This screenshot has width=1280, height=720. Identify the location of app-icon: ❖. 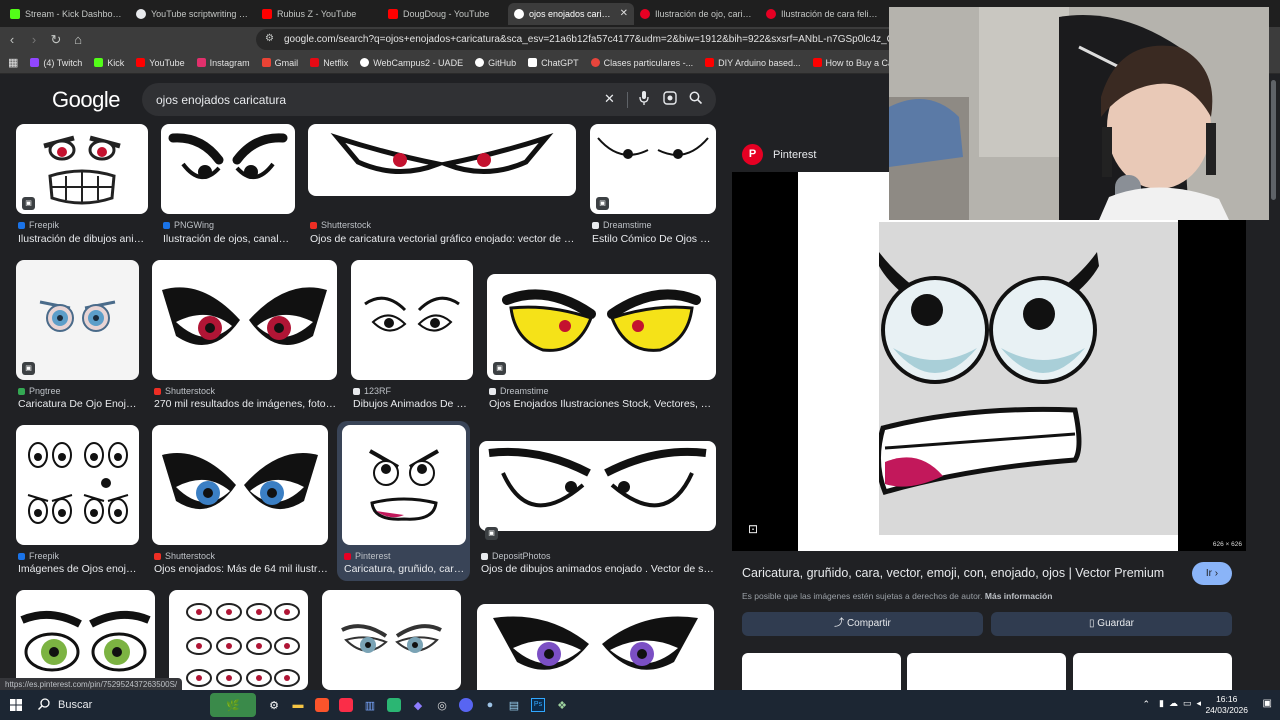
(562, 705).